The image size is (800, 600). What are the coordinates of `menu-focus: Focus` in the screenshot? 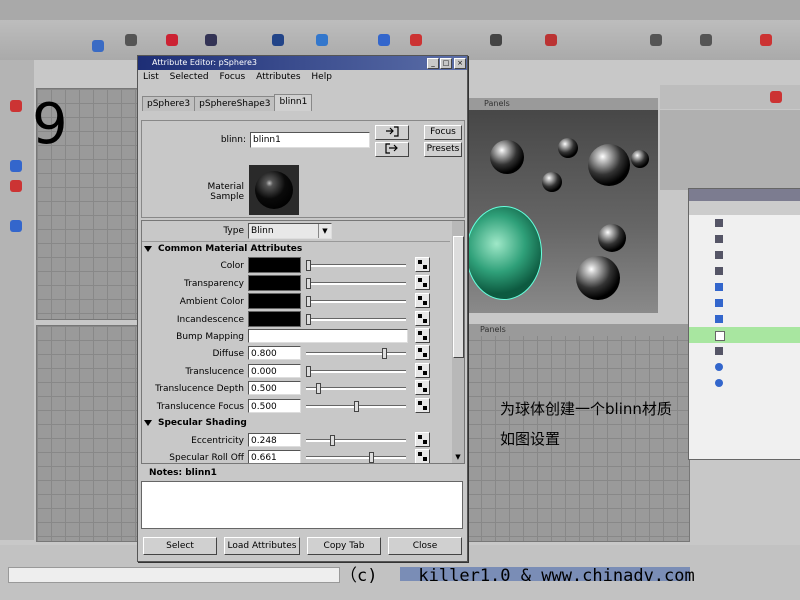 It's located at (233, 77).